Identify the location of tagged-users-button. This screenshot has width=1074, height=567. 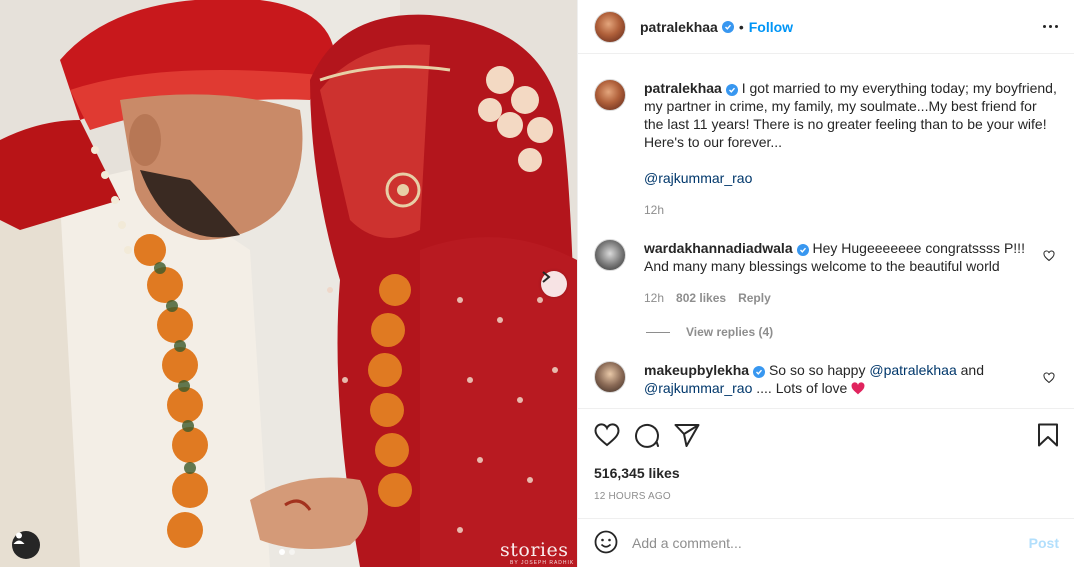
(26, 545).